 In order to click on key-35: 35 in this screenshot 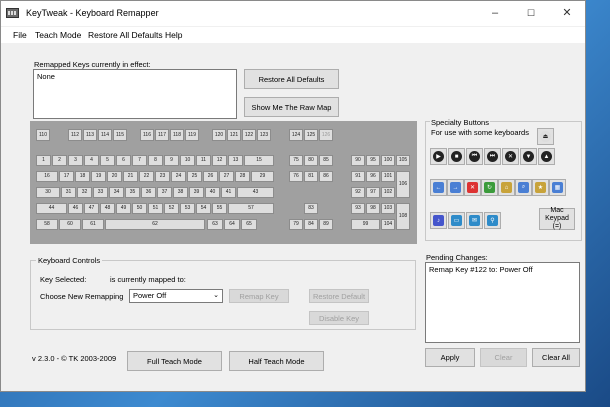, I will do `click(132, 192)`.